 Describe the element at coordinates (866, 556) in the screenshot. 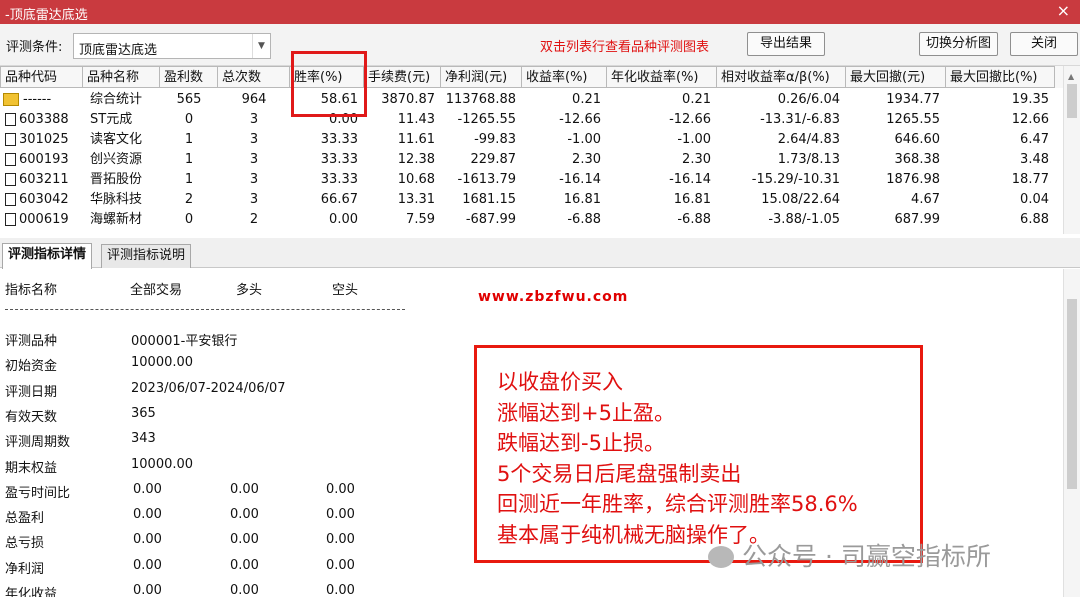

I see `wechat-watermark-text: 公众号 · 司赢空指标所` at that location.